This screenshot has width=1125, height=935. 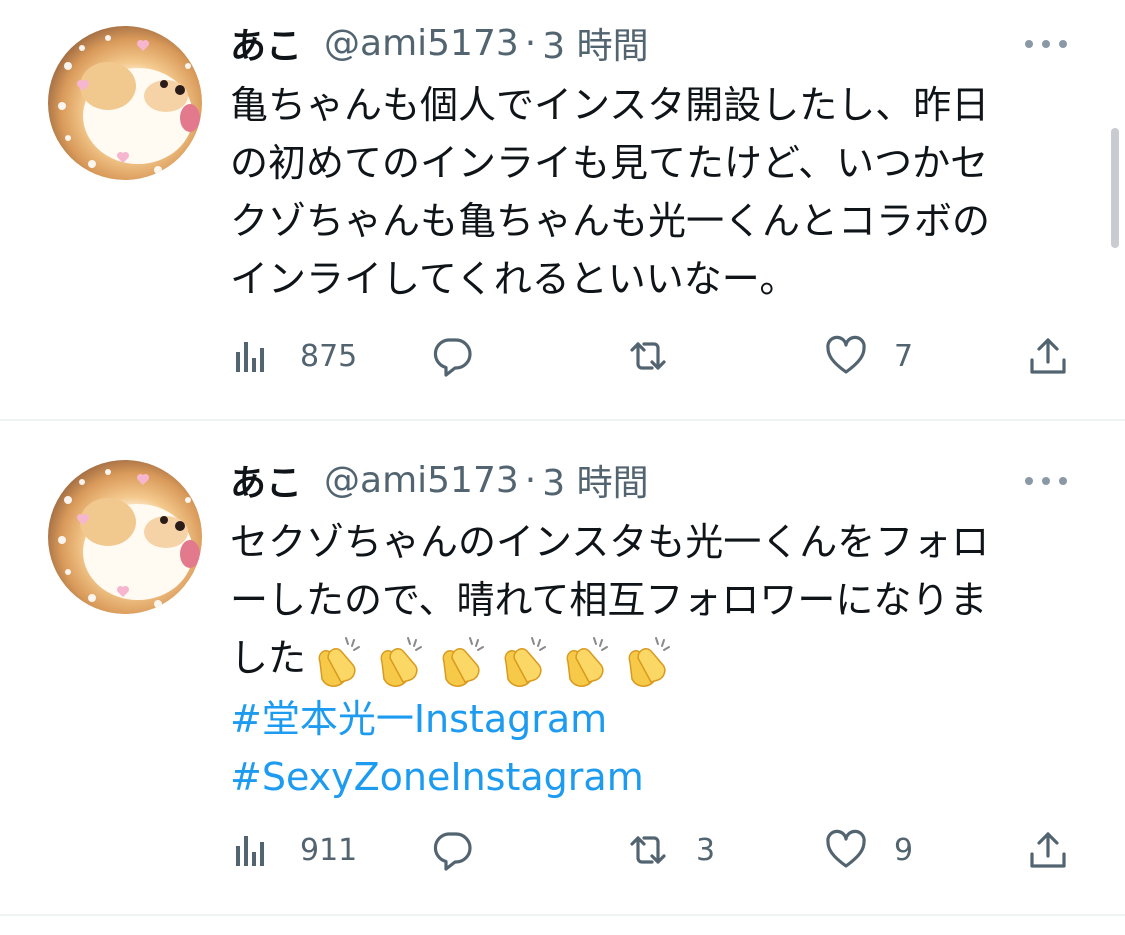 I want to click on like-button: 7, so click(x=868, y=356).